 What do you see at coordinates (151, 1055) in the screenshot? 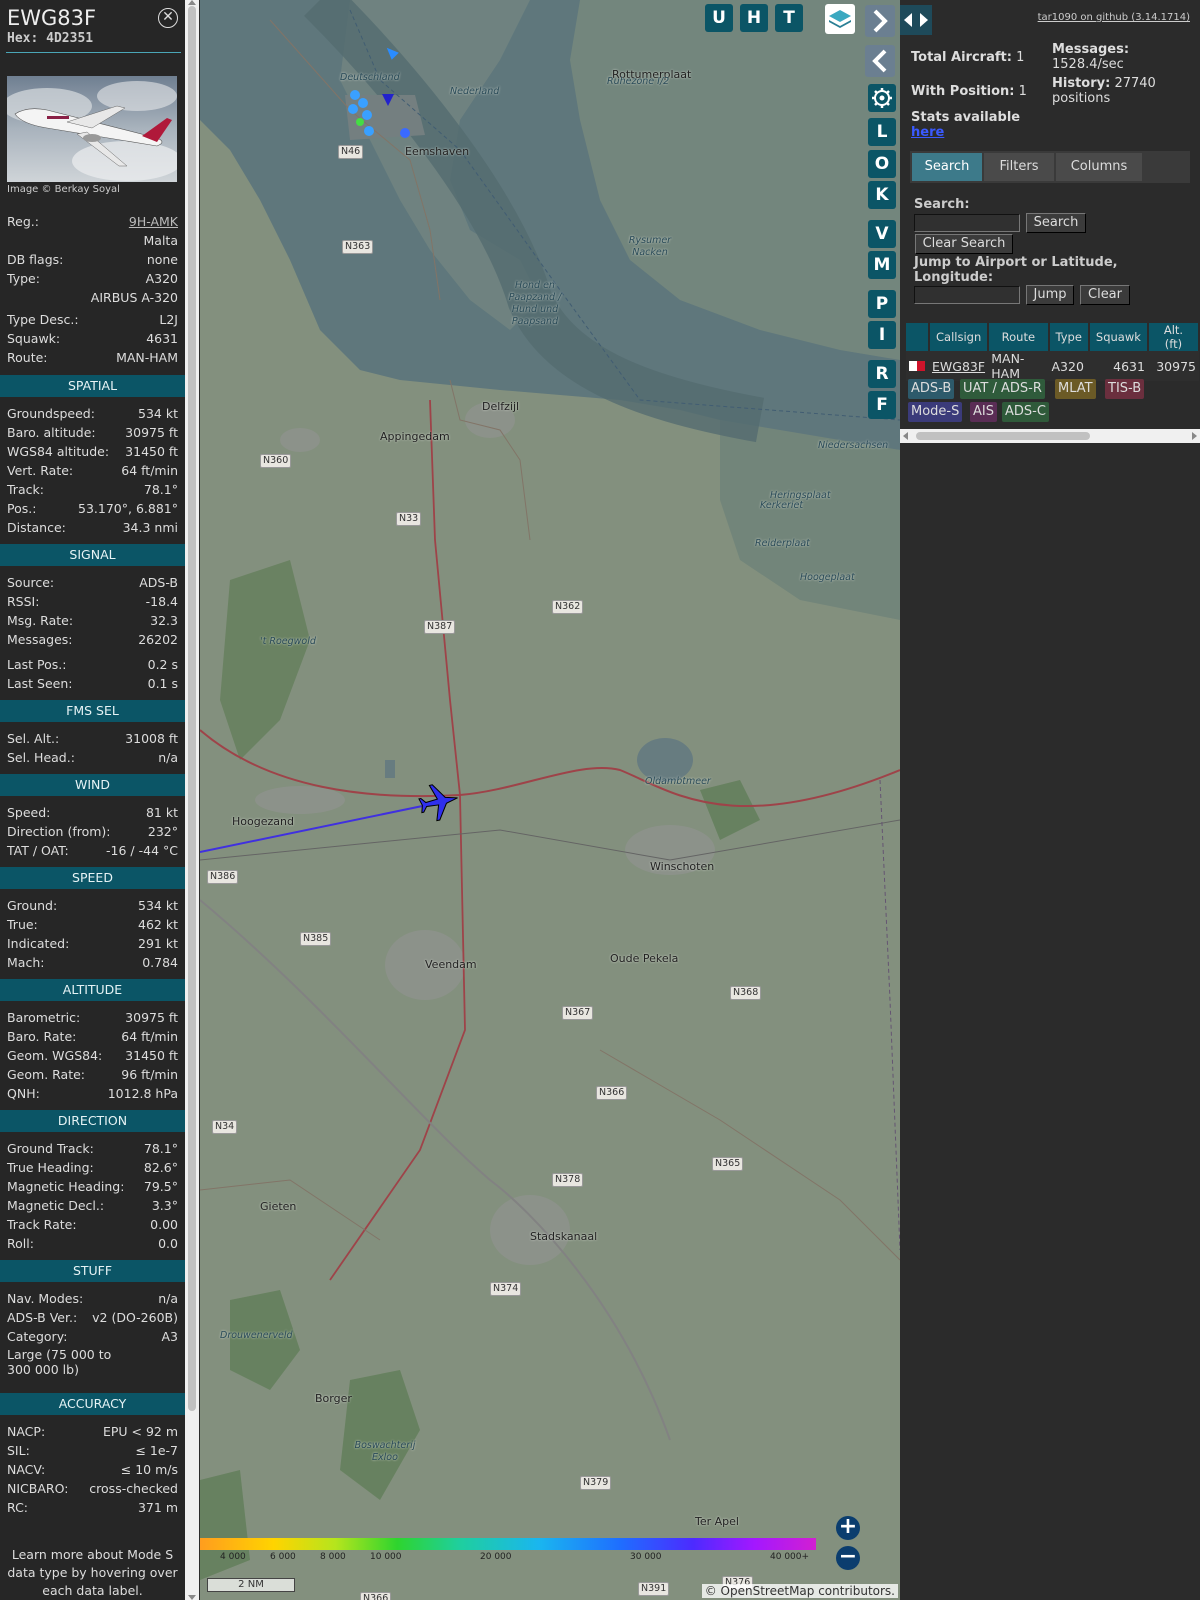
I see `info-value: 31450 ft` at bounding box center [151, 1055].